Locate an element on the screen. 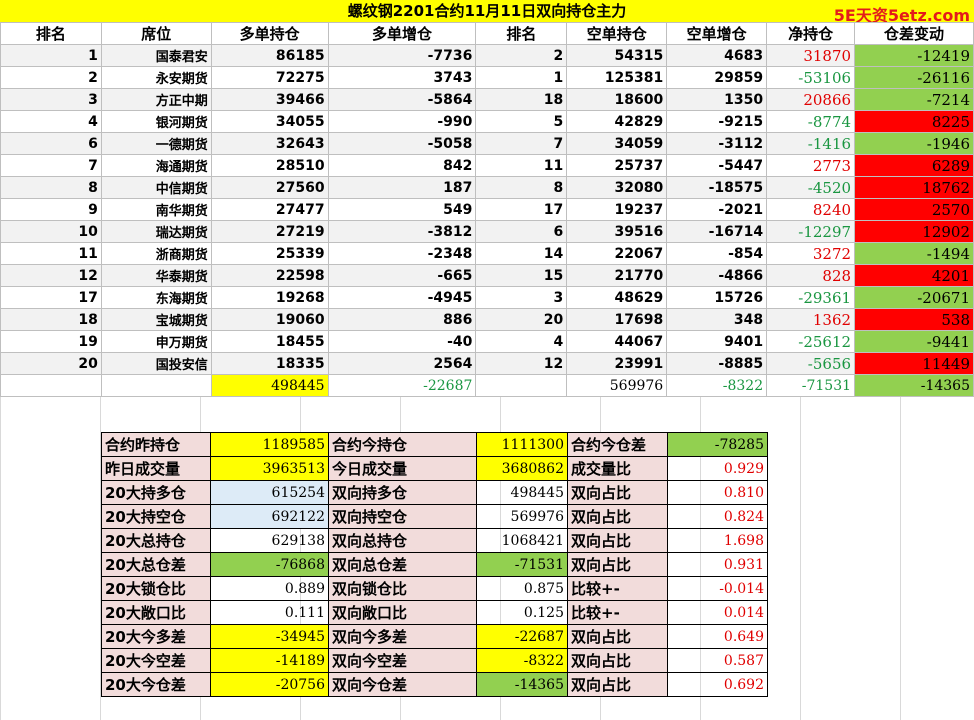 This screenshot has width=974, height=720. summary-value: 0.810 is located at coordinates (717, 492).